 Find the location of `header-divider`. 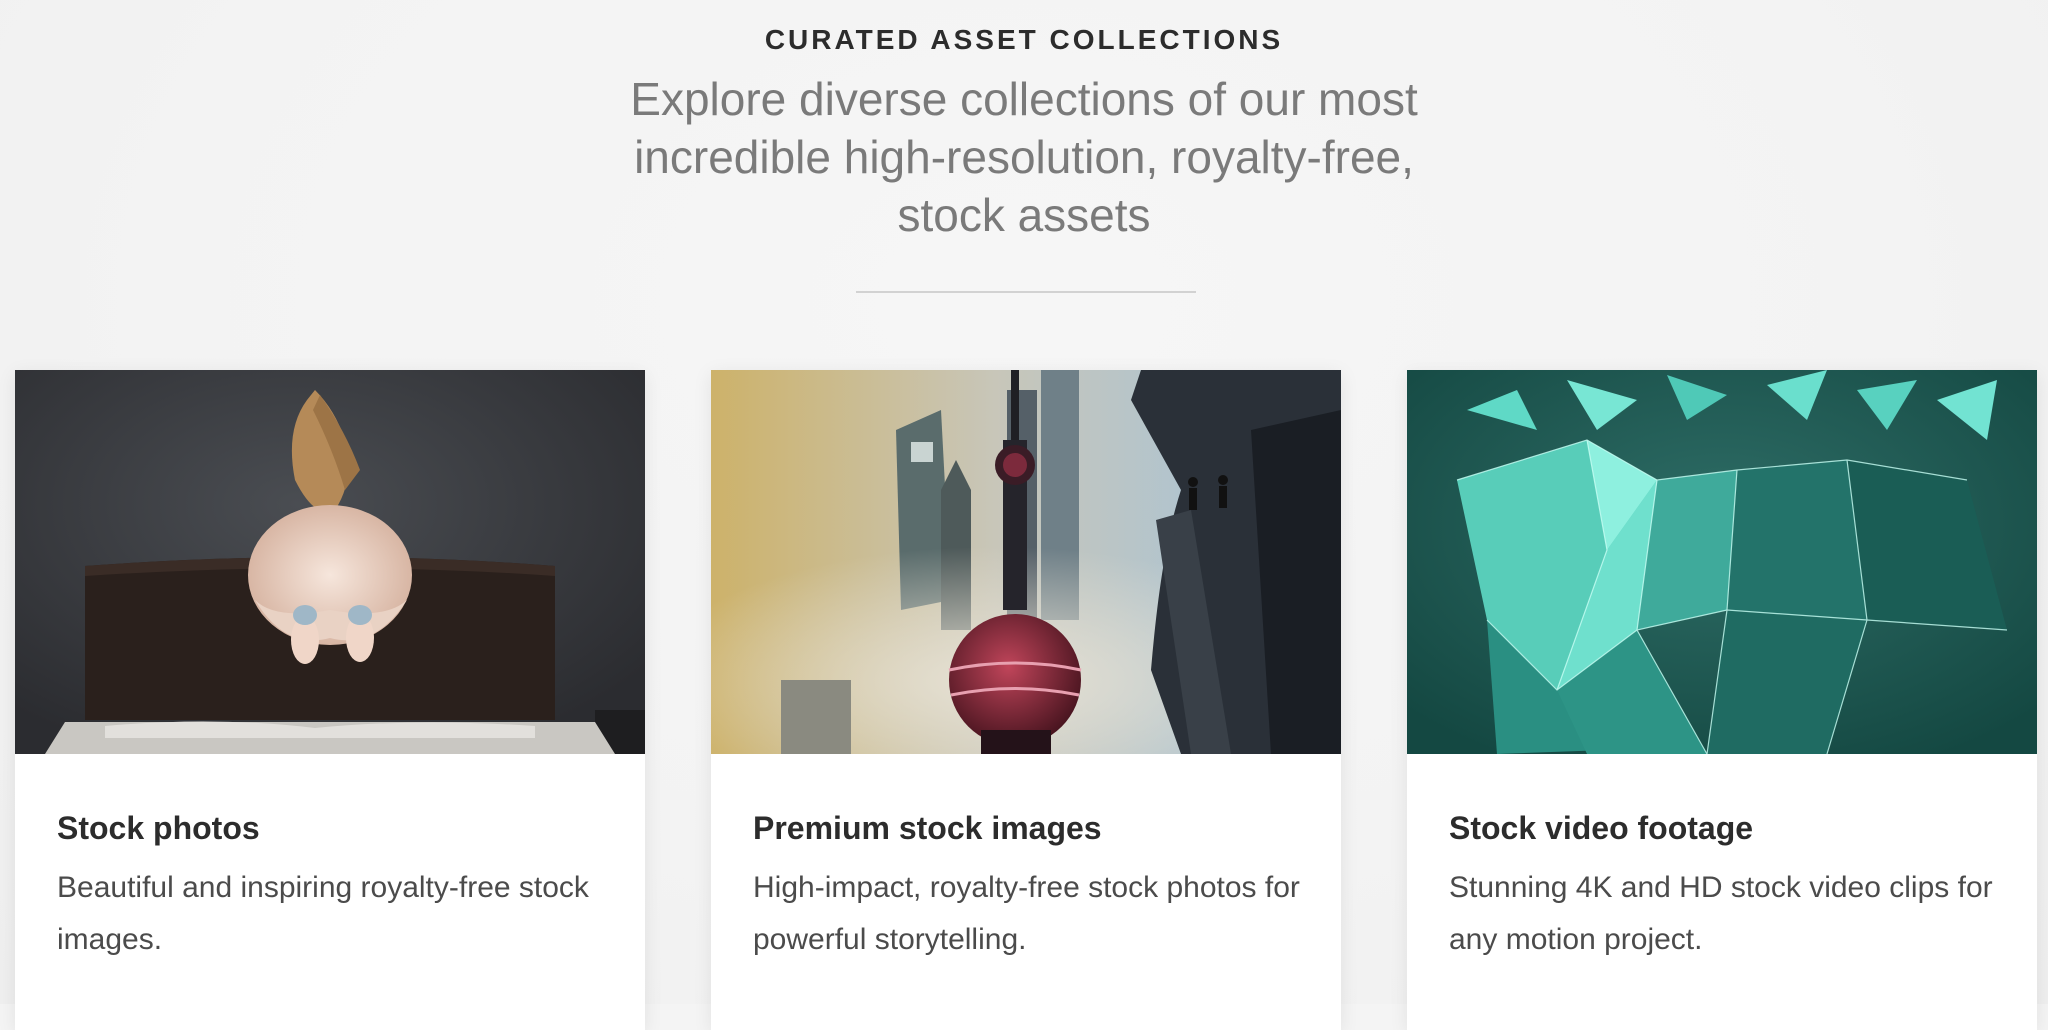

header-divider is located at coordinates (1026, 292).